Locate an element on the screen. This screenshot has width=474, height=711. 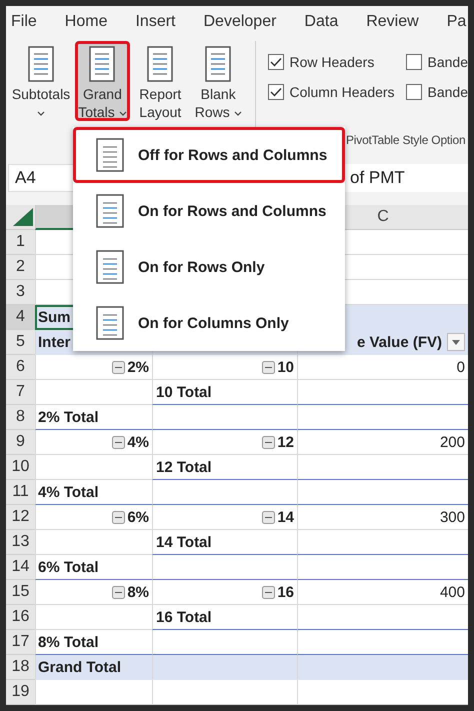
checkbox: Column Headers is located at coordinates (337, 92).